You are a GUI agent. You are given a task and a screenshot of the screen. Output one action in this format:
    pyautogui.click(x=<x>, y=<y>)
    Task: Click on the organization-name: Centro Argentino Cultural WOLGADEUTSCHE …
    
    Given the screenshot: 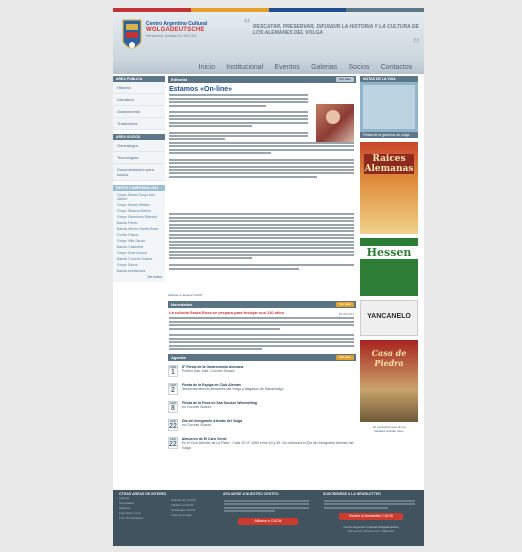 What is the action you would take?
    pyautogui.click(x=176, y=30)
    